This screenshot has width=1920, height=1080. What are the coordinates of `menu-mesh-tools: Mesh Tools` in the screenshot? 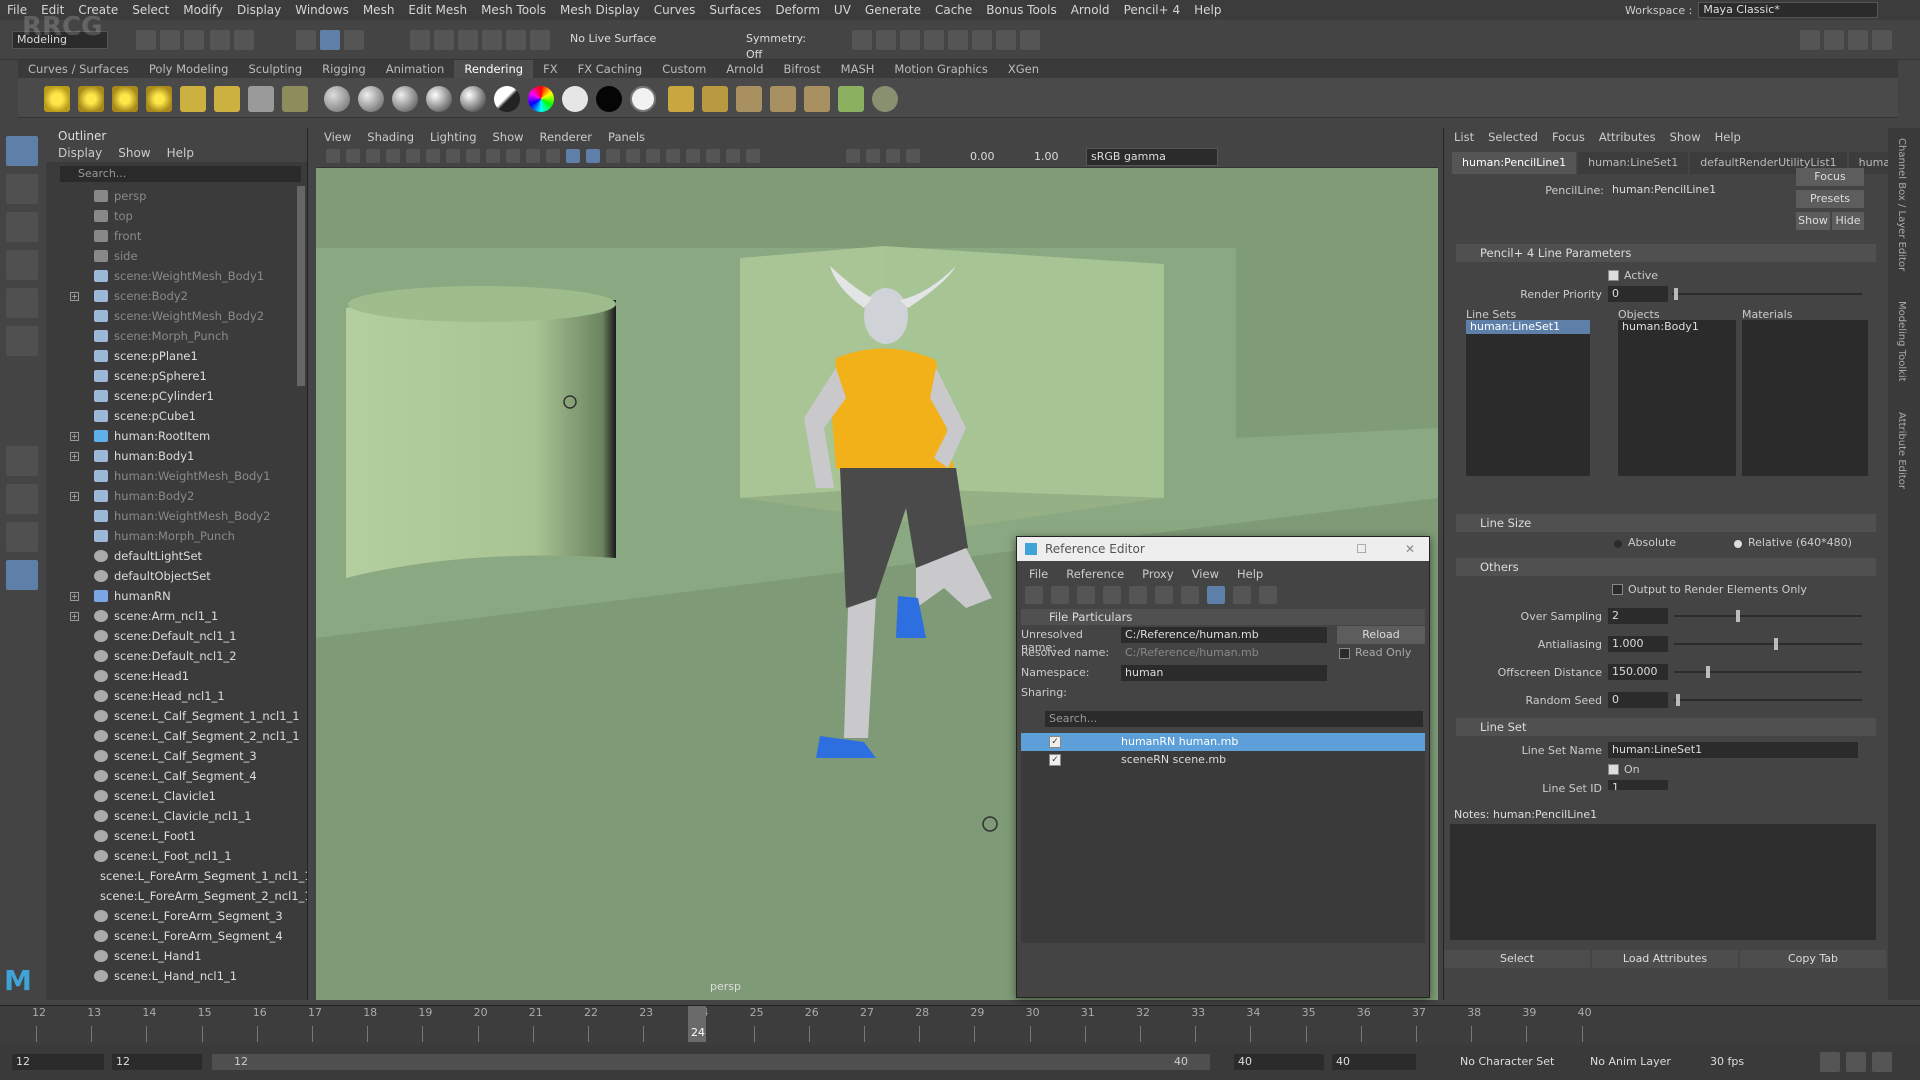 It's located at (513, 10).